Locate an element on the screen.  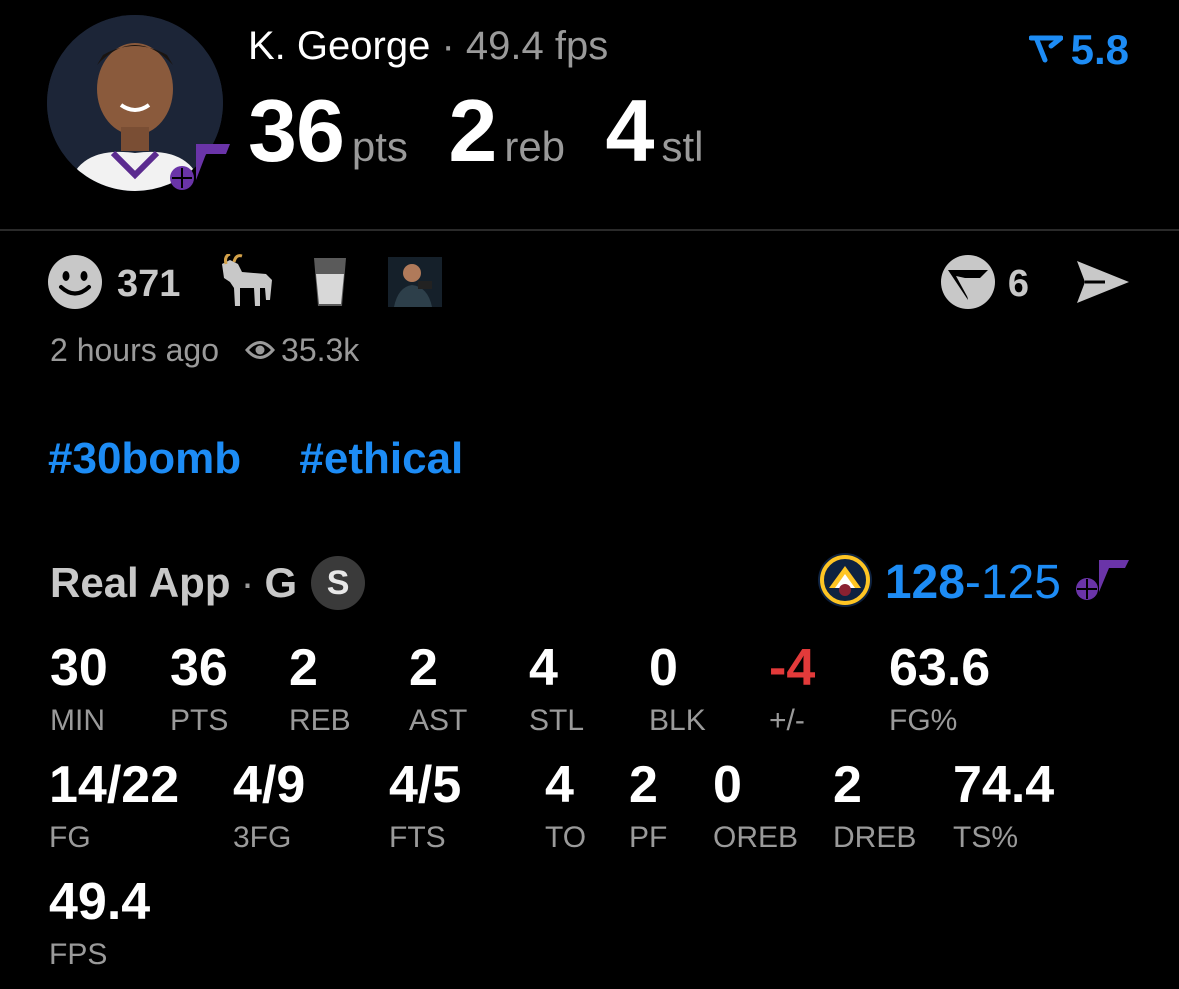
stat-label: TS% is located at coordinates (986, 837).